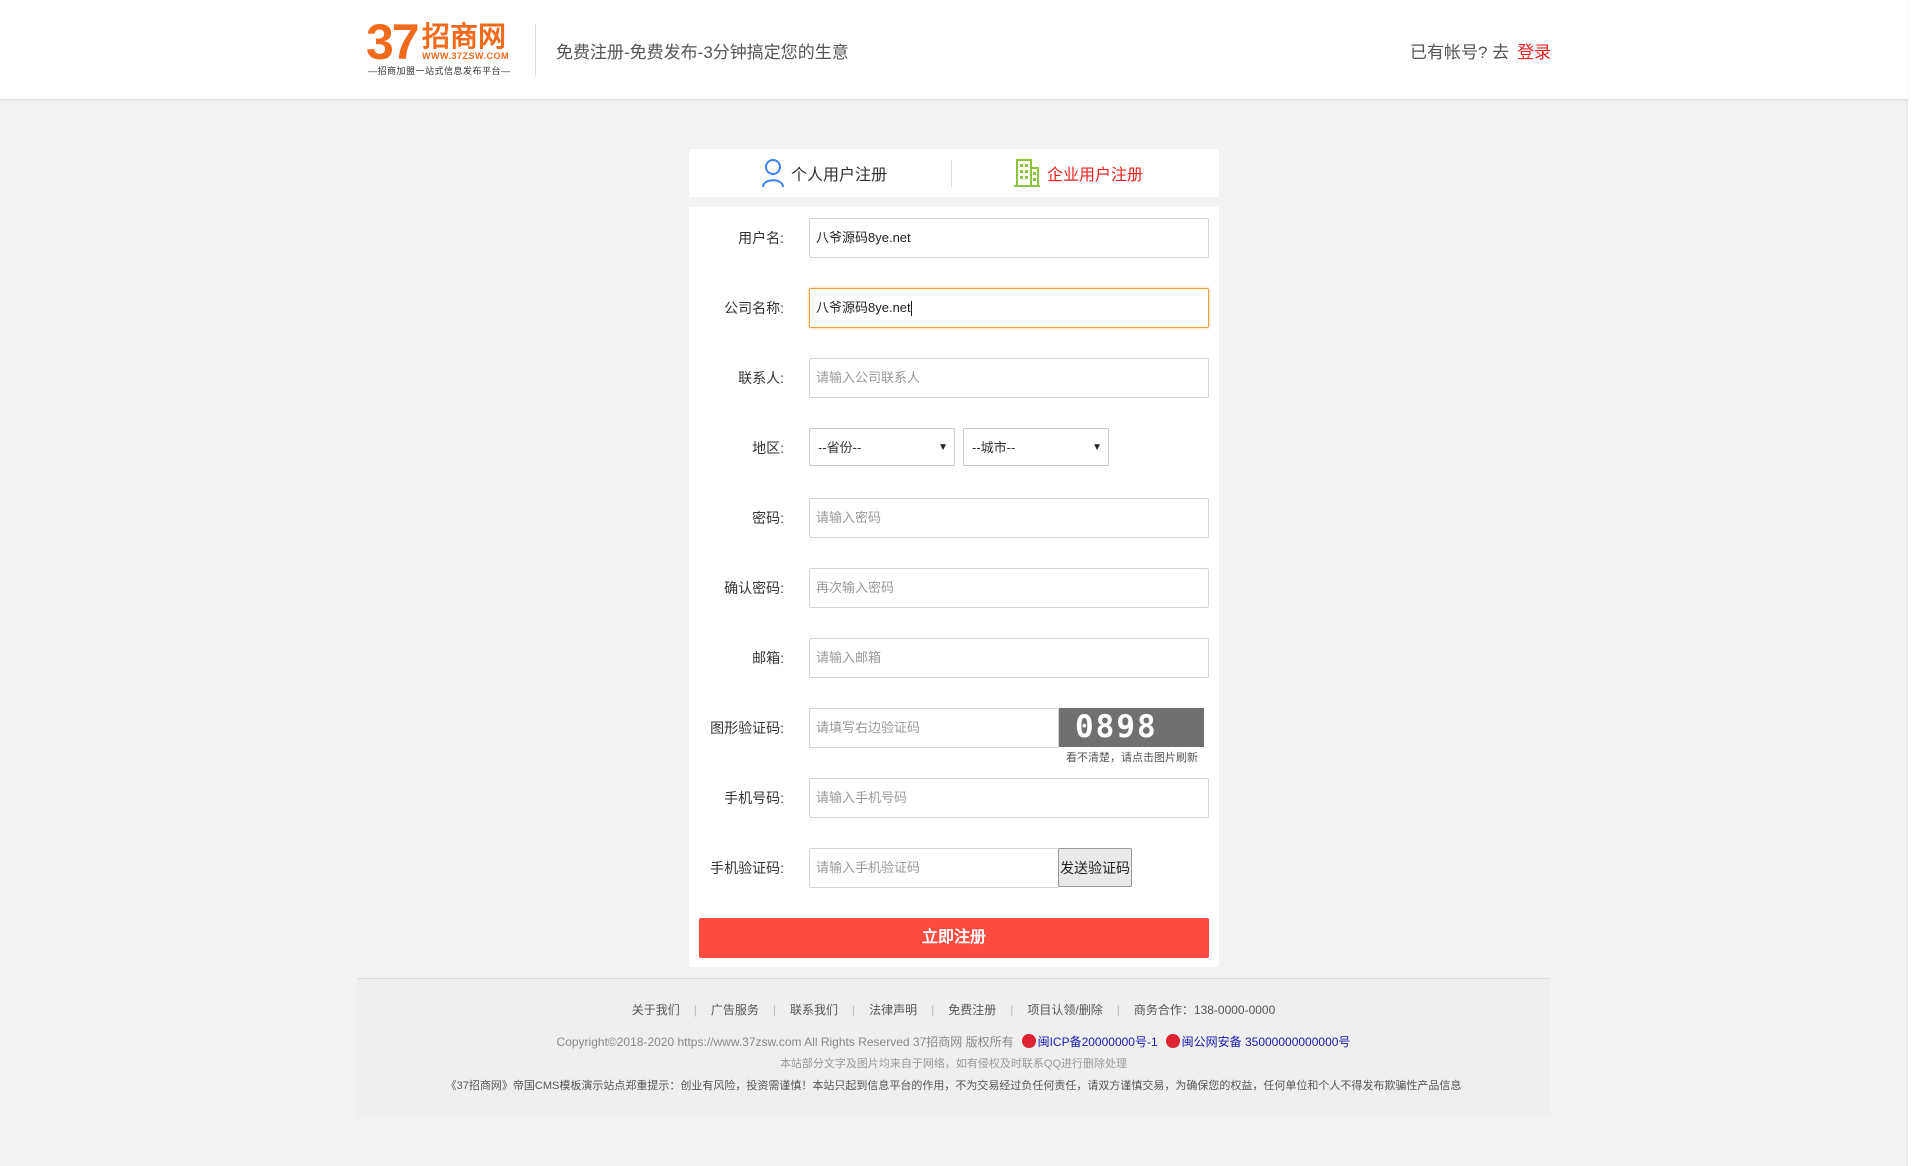 The height and width of the screenshot is (1166, 1922). I want to click on confirm-password-label: 确认密码:, so click(754, 588).